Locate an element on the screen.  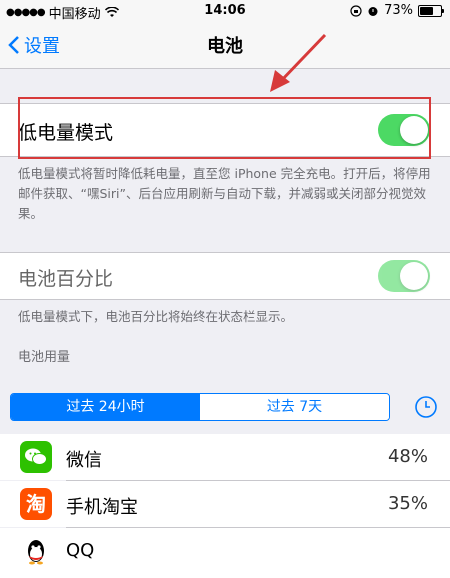
annotation-arrow-icon is located at coordinates (298, 62).